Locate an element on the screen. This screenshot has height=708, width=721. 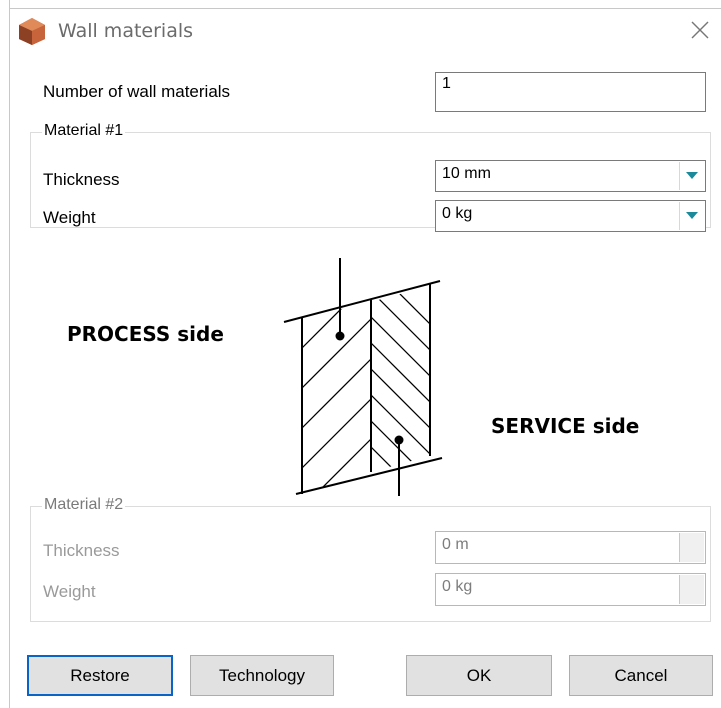
service-side-label: SERVICE side is located at coordinates (565, 426).